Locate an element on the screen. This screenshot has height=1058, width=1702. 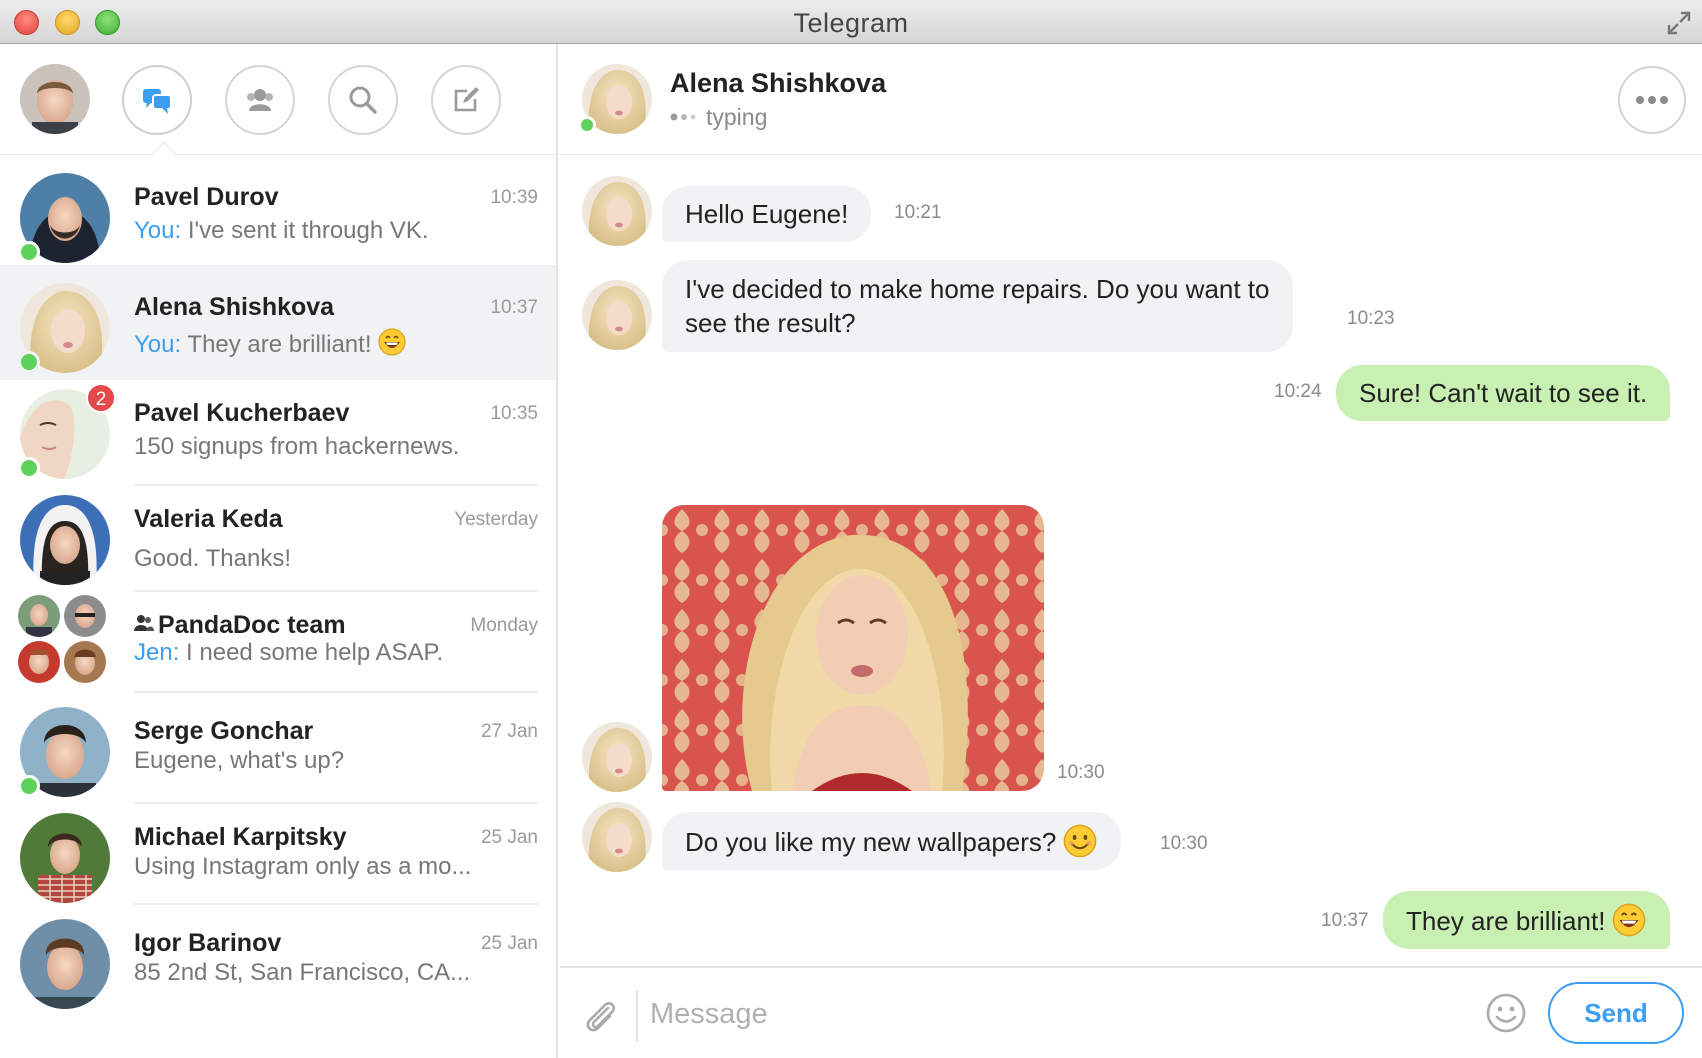
group-avatar is located at coordinates (66, 643).